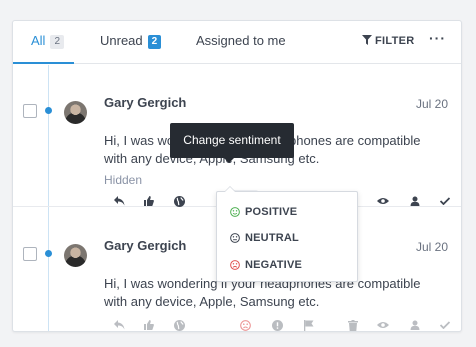 The width and height of the screenshot is (476, 347). I want to click on tab-all: All 2, so click(44, 42).